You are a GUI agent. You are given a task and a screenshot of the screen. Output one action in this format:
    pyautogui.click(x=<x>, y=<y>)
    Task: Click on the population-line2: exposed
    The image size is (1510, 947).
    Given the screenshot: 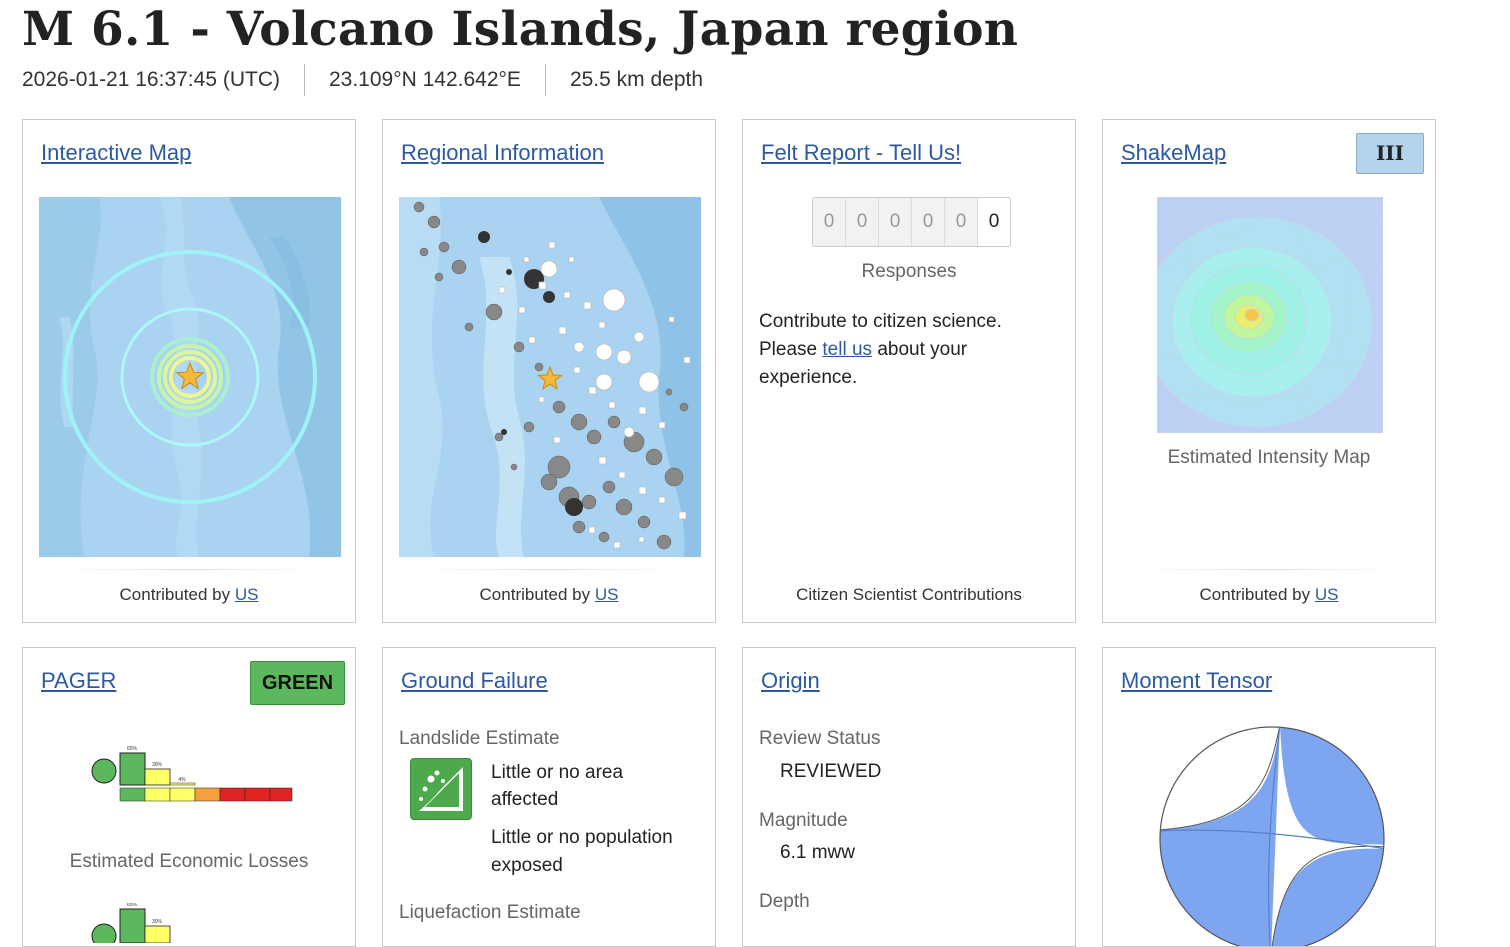 What is the action you would take?
    pyautogui.click(x=527, y=865)
    